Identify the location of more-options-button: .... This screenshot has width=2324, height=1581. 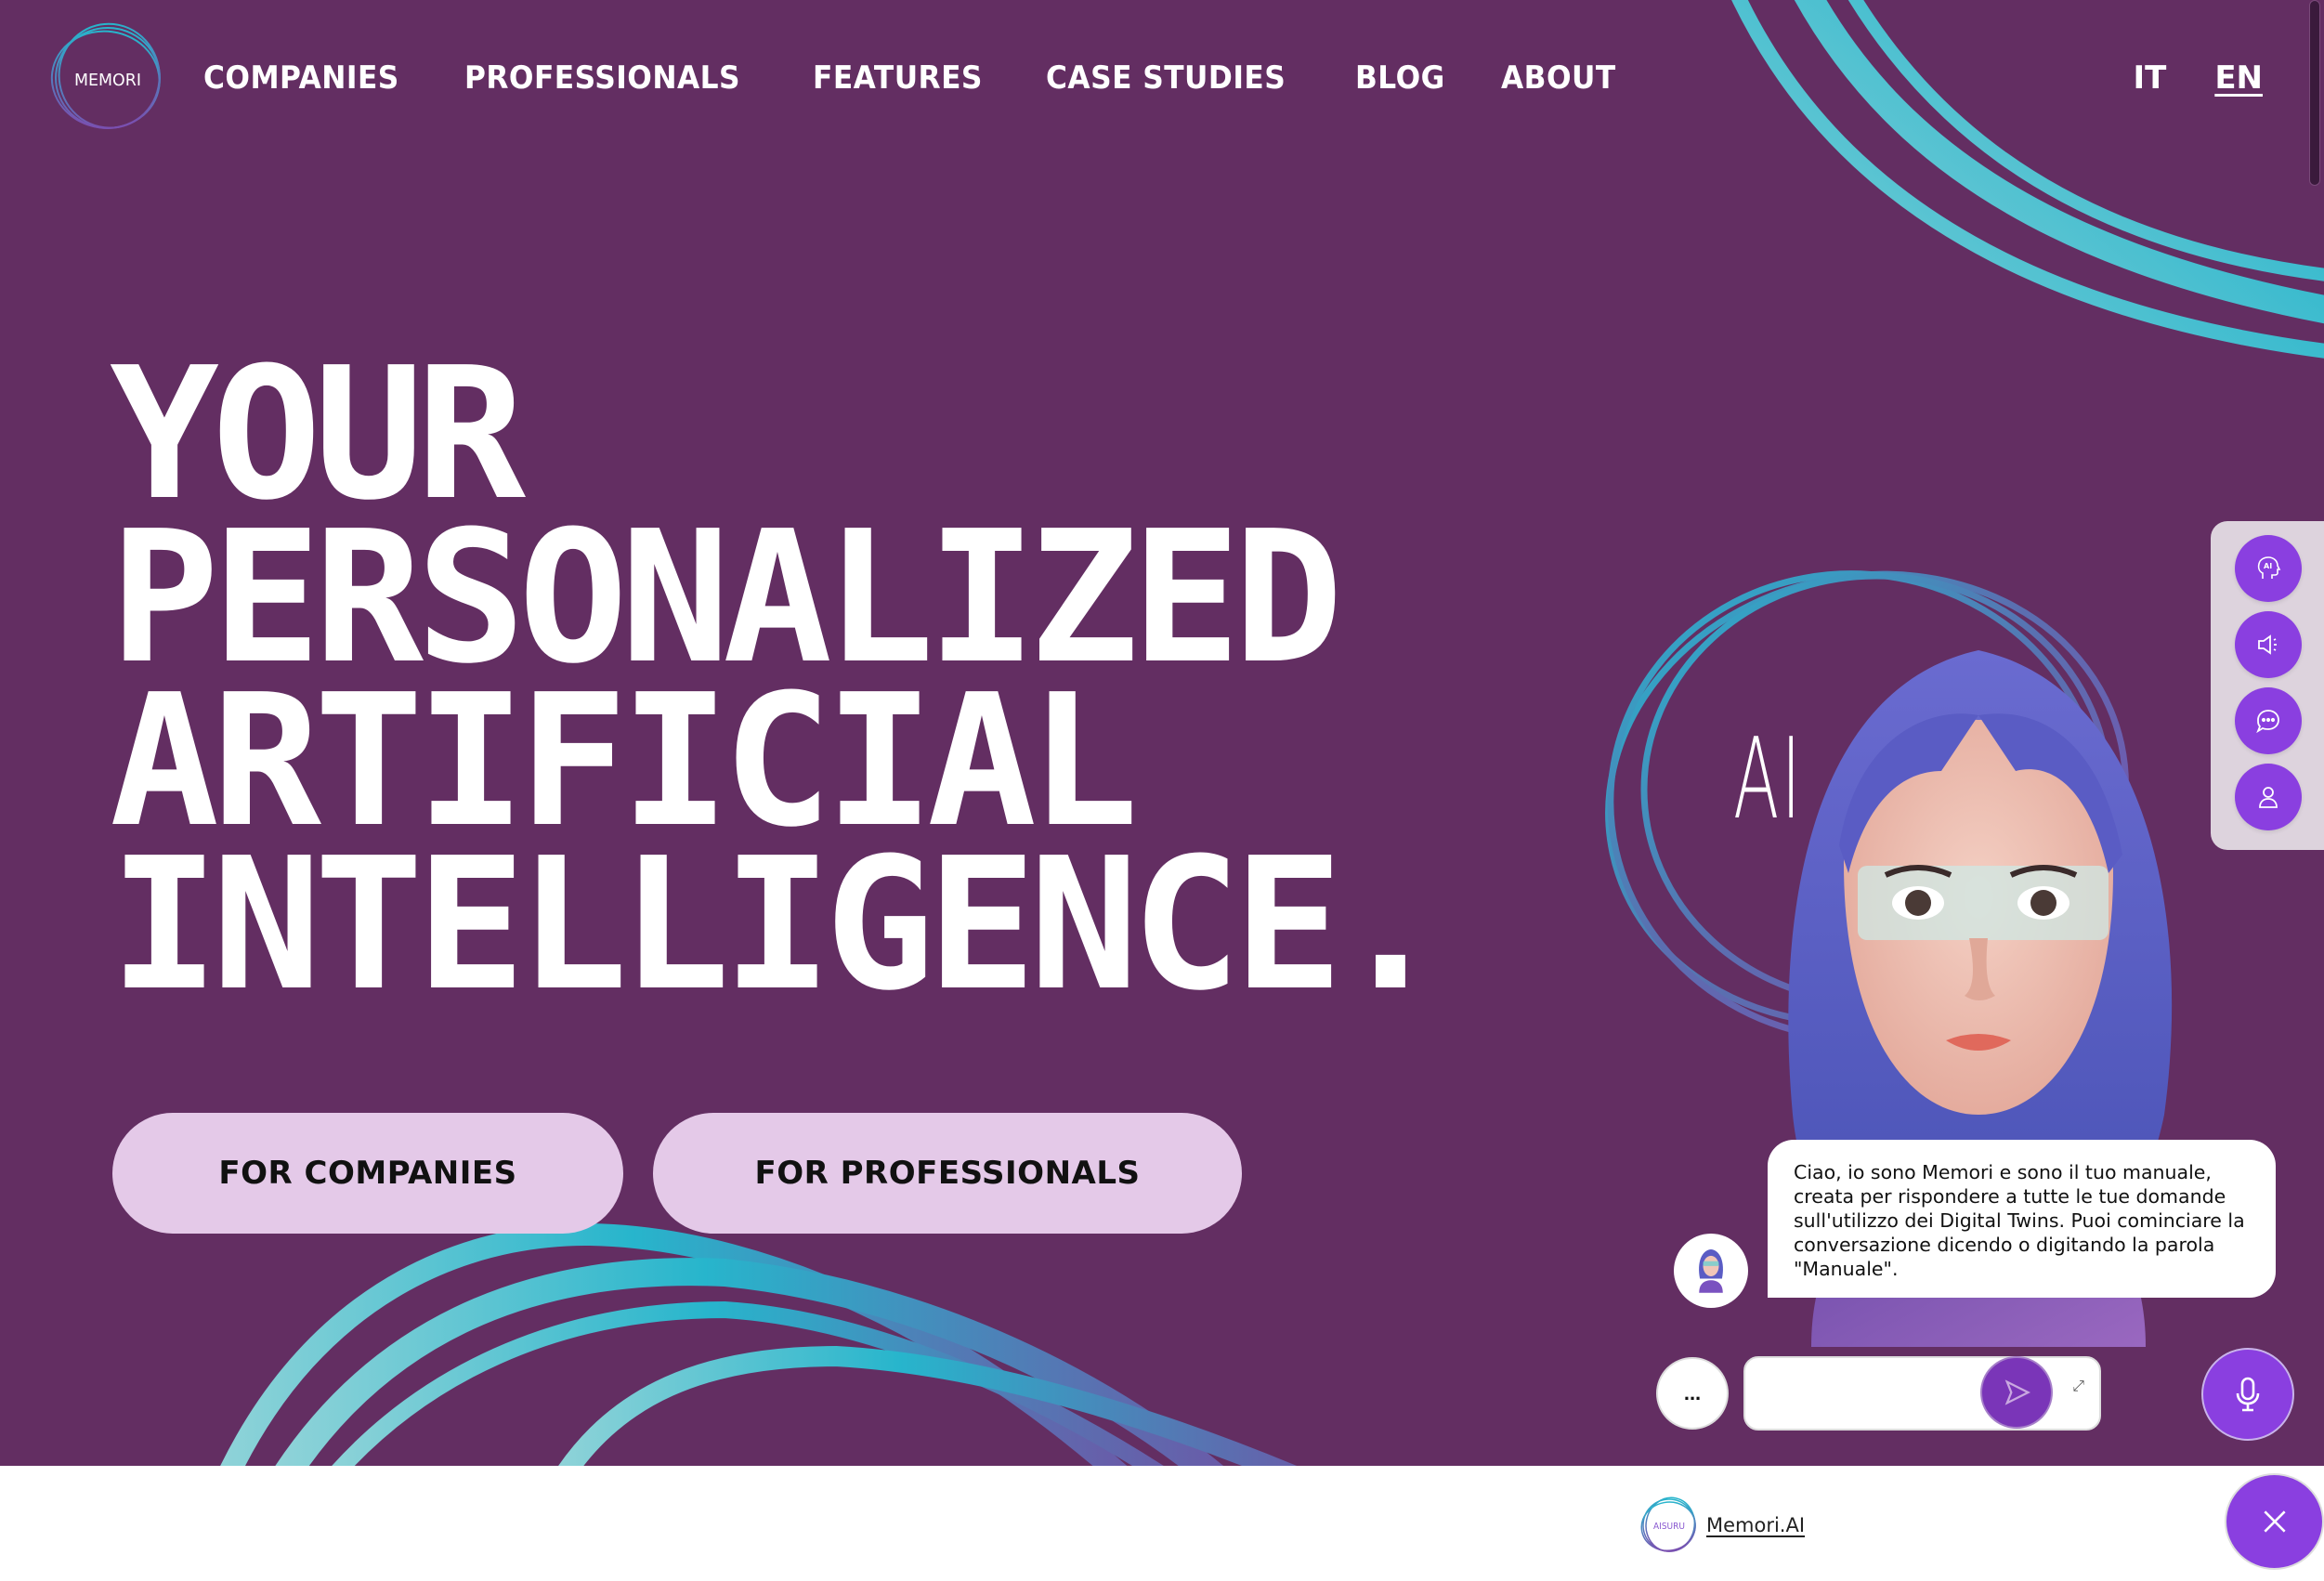
(1692, 1393).